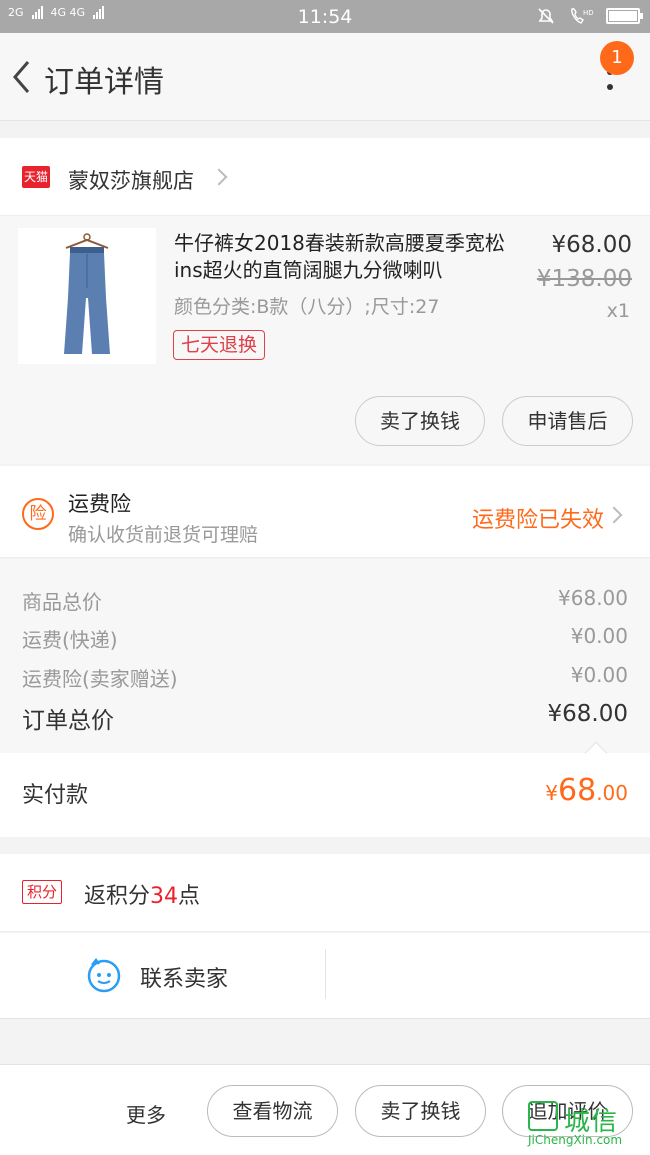  I want to click on divider, so click(325, 974).